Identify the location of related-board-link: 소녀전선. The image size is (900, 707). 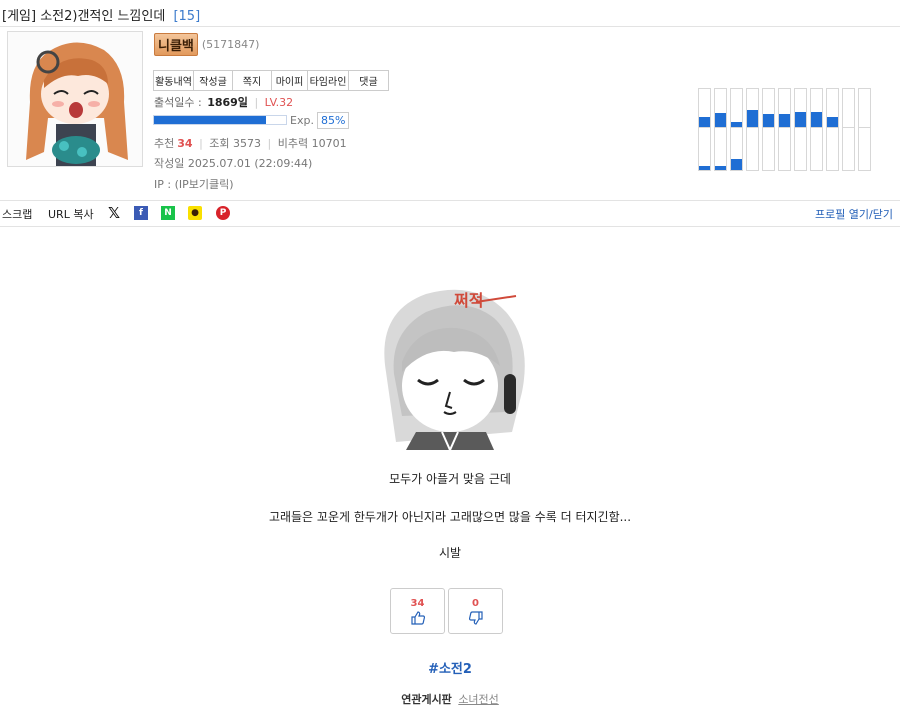
(478, 699).